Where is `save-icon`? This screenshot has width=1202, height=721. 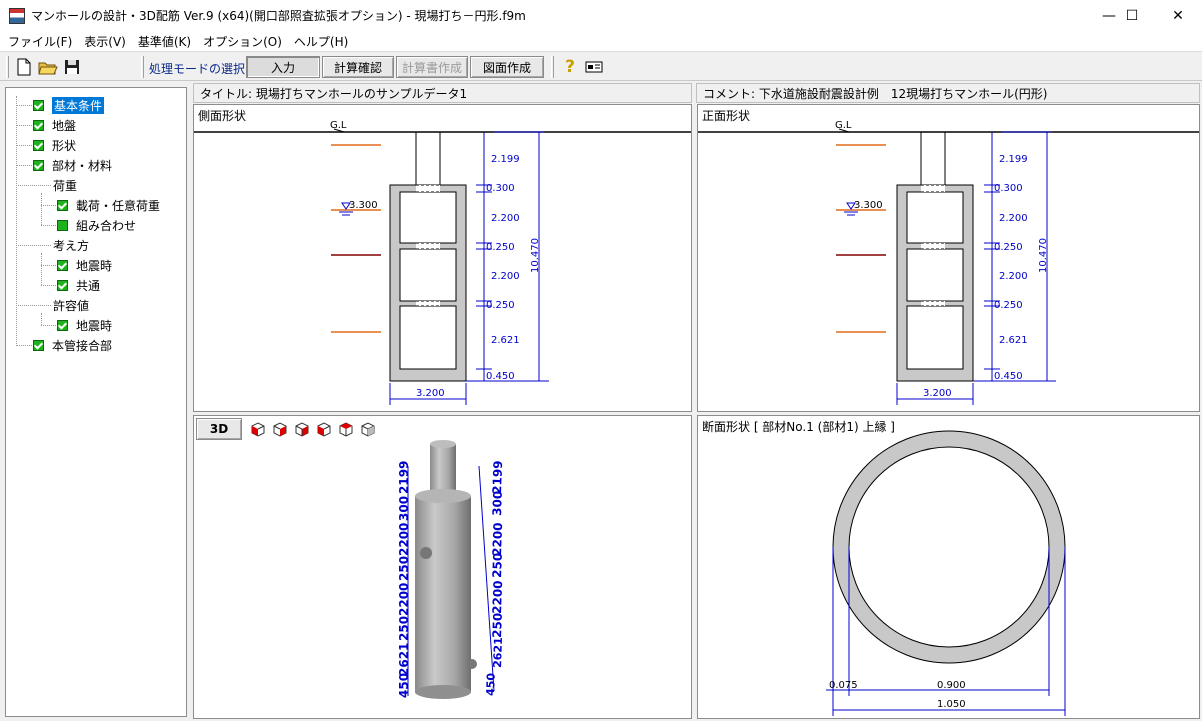
save-icon is located at coordinates (72, 67).